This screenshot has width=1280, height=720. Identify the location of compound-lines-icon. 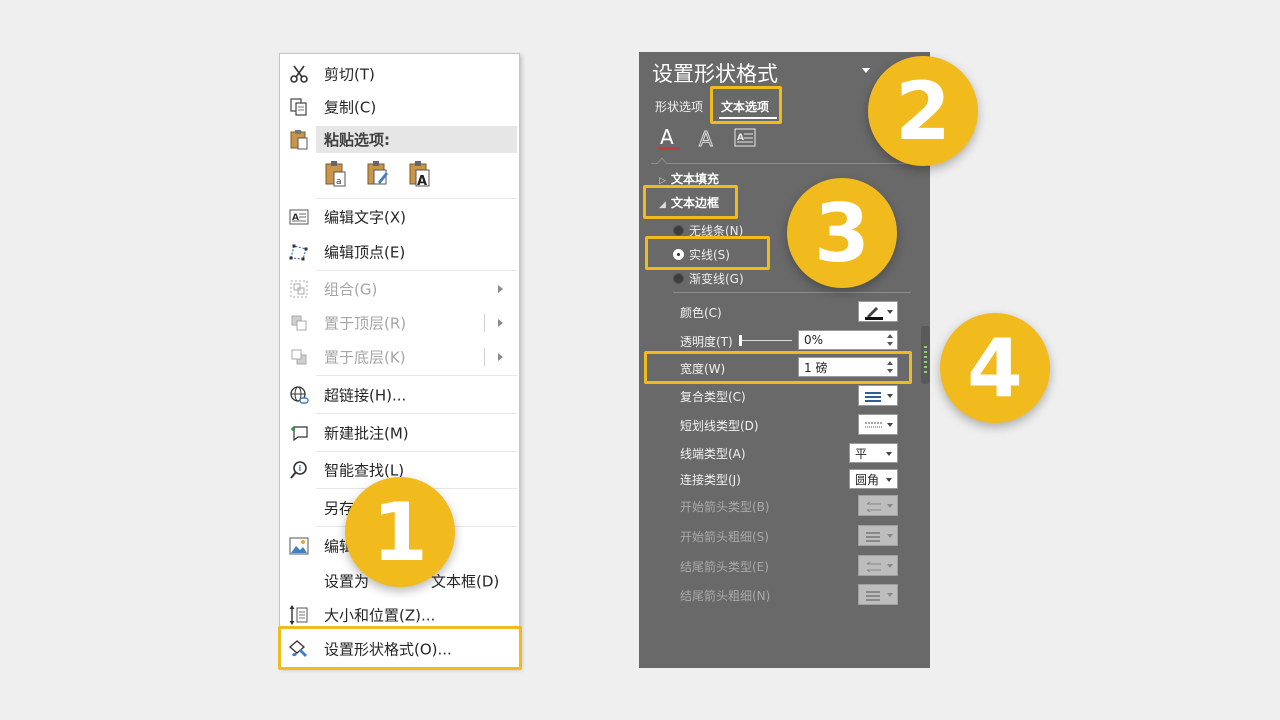
(874, 396).